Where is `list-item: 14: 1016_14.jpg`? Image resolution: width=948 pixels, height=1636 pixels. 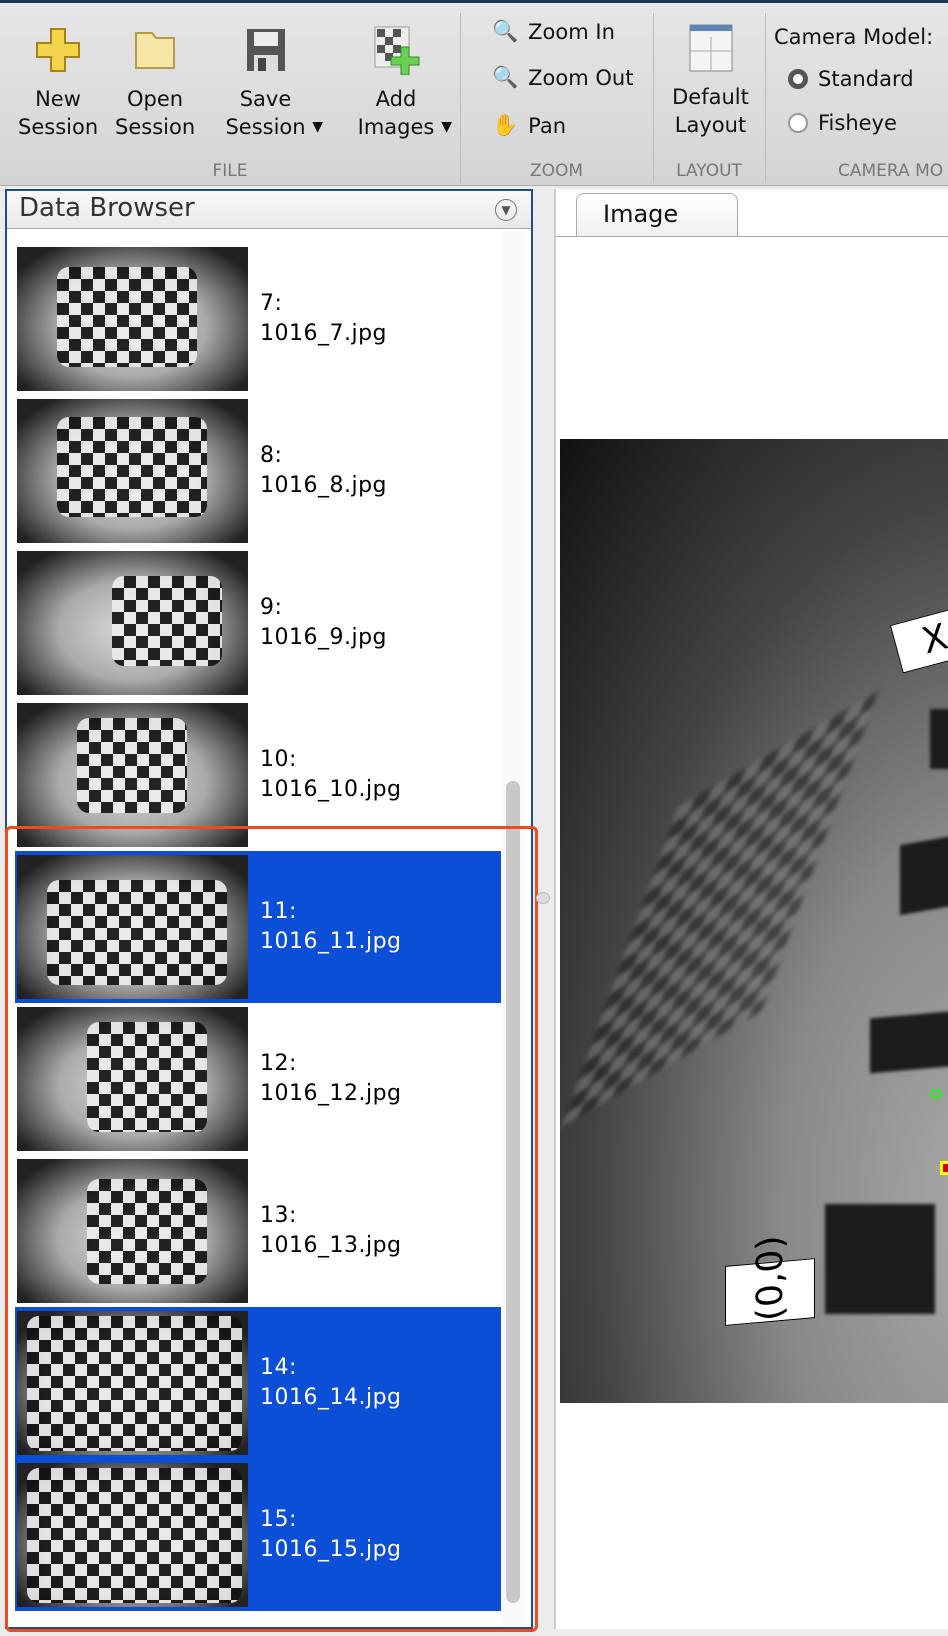 list-item: 14: 1016_14.jpg is located at coordinates (258, 1383).